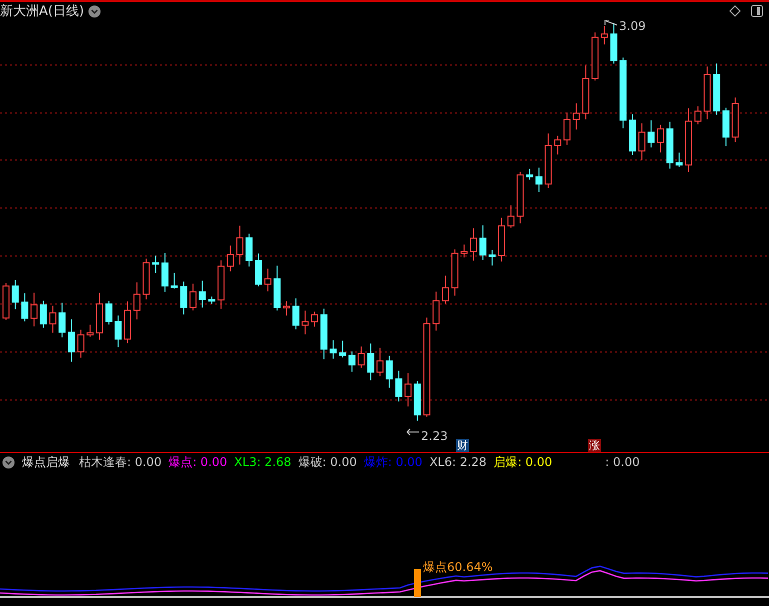 This screenshot has width=769, height=606. I want to click on indicator-value: 爆破: 0.00, so click(327, 462).